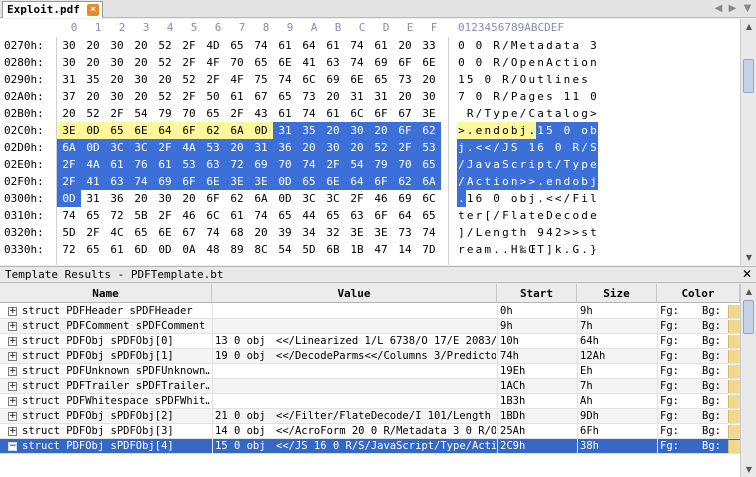 The image size is (756, 477). Describe the element at coordinates (593, 45) in the screenshot. I see `ascii-char: 3` at that location.